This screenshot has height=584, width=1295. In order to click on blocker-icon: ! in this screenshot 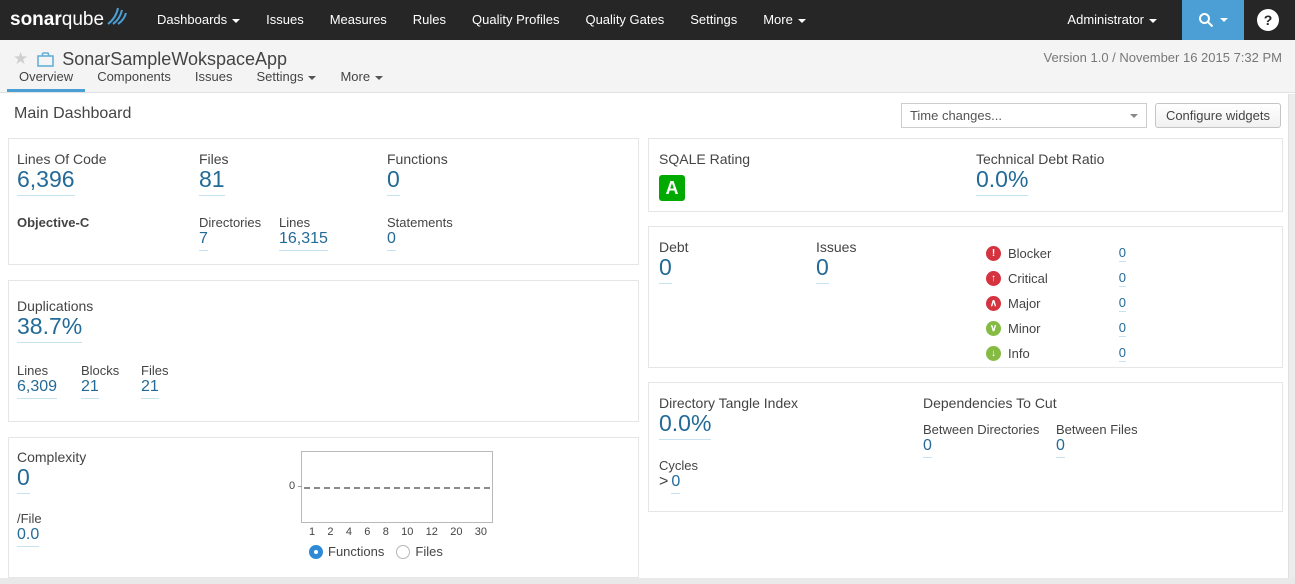, I will do `click(993, 253)`.